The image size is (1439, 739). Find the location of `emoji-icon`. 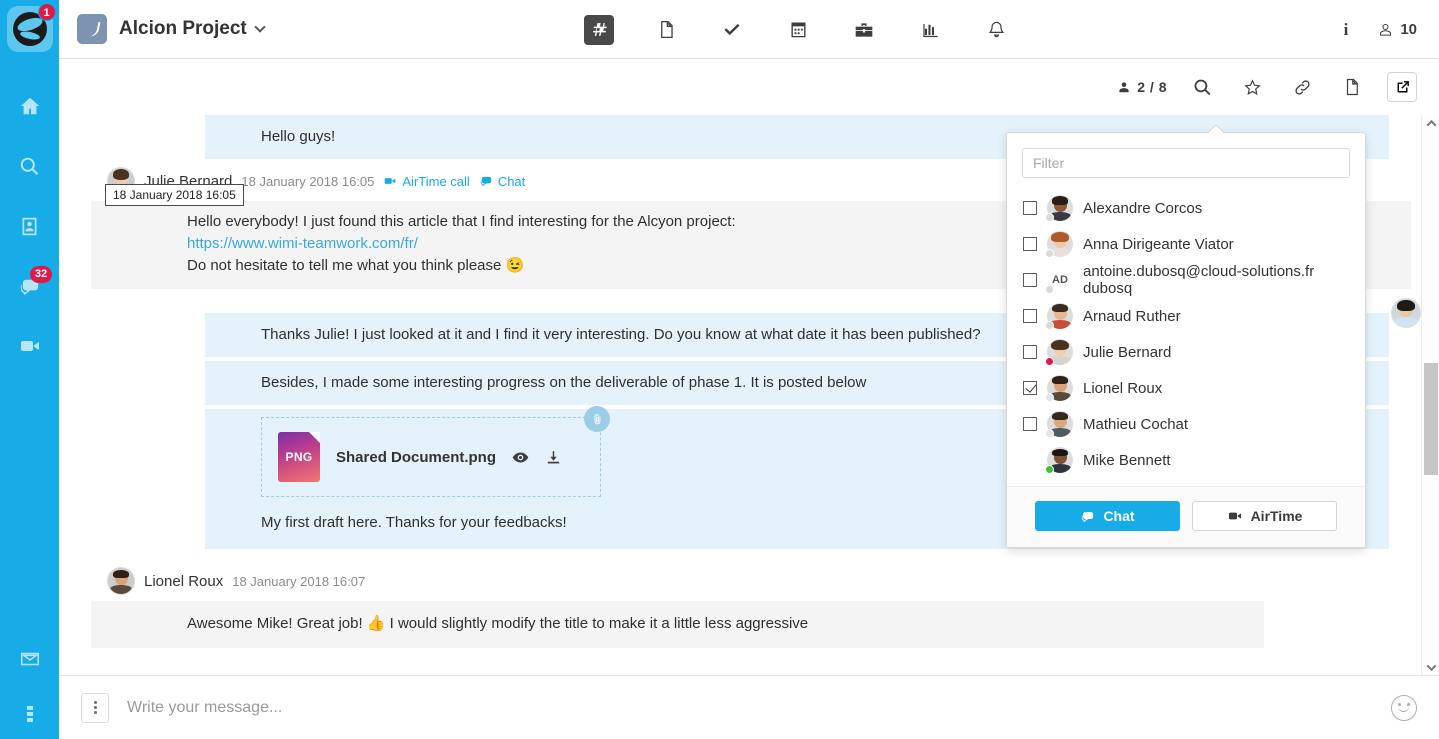

emoji-icon is located at coordinates (1404, 707).